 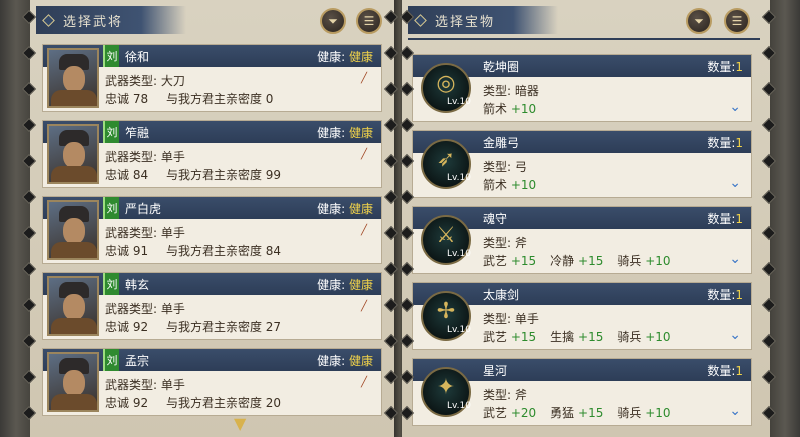 I want to click on treasure-glyph-icon: ✦, so click(x=446, y=387).